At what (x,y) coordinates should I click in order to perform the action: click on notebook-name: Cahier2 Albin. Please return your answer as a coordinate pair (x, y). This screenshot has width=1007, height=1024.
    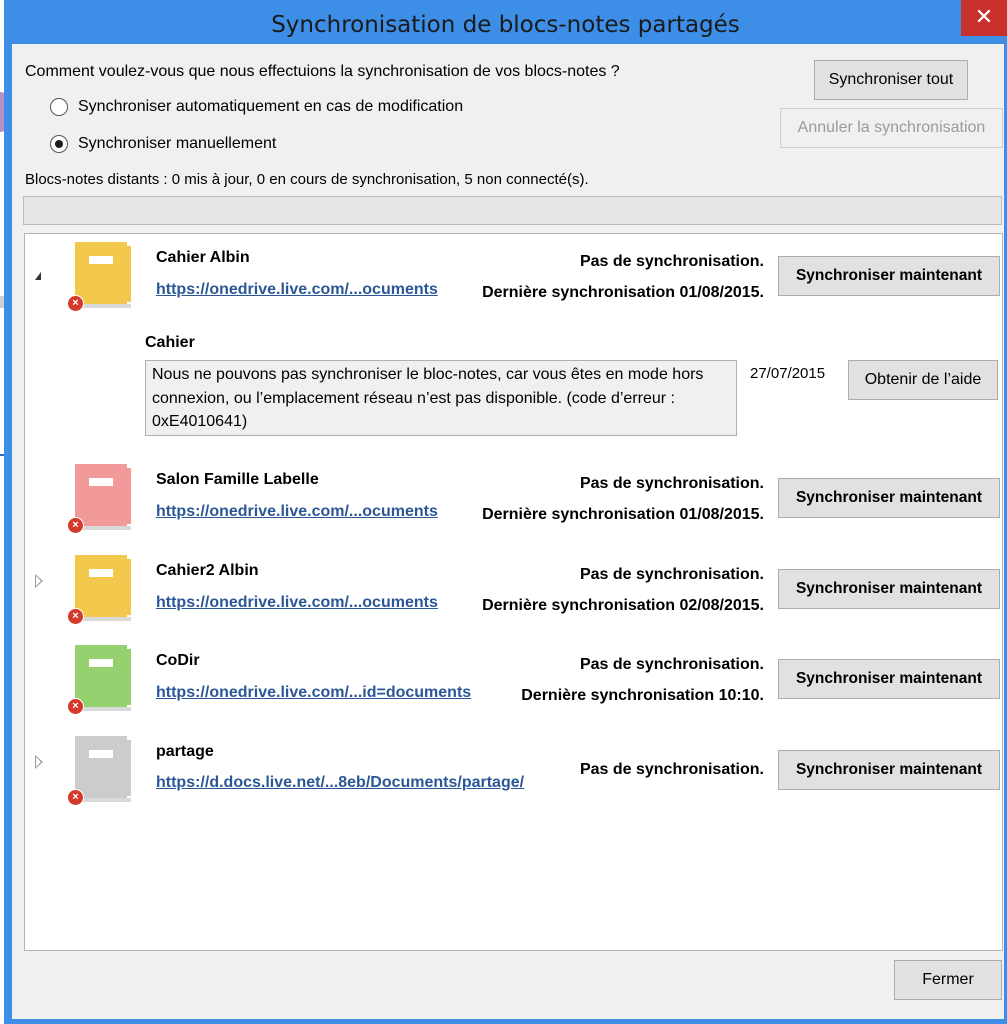
    Looking at the image, I should click on (207, 570).